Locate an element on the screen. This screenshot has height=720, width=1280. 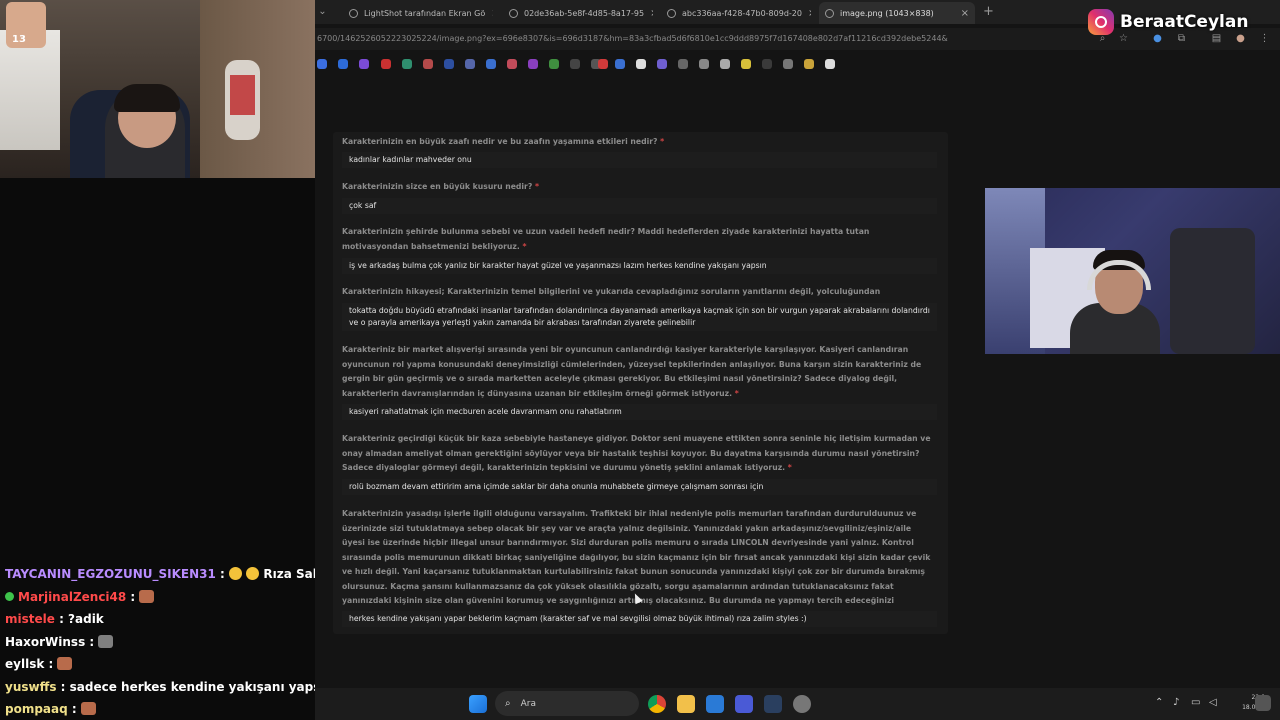
tab-label: LightShot tarafından Ekran Gö is located at coordinates (425, 13).